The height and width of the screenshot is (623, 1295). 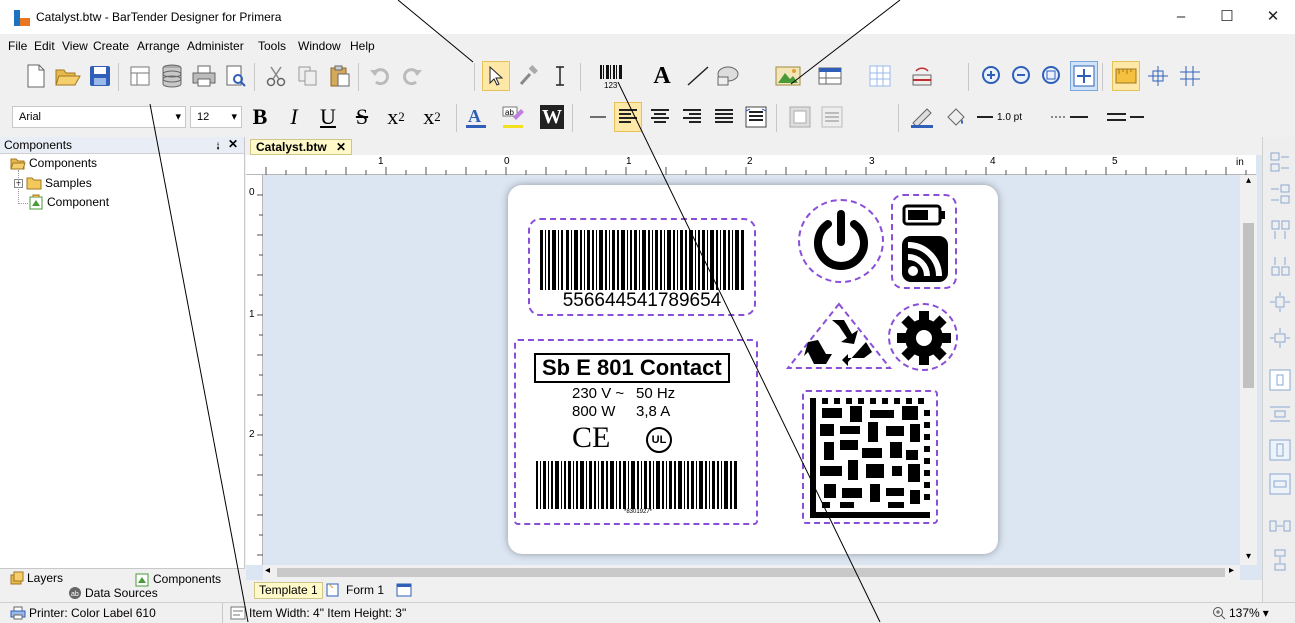 I want to click on vertical-scrollbar: ▴ ▾, so click(x=1248, y=370).